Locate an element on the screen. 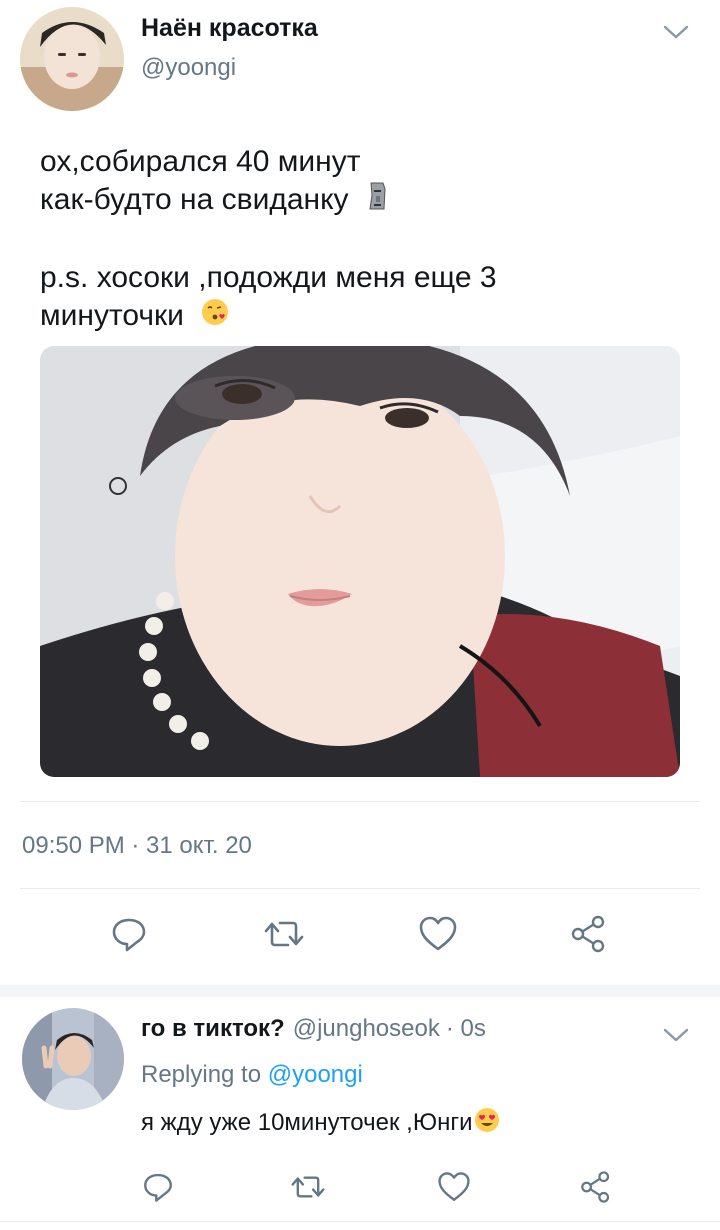  author-avatar is located at coordinates (72, 59).